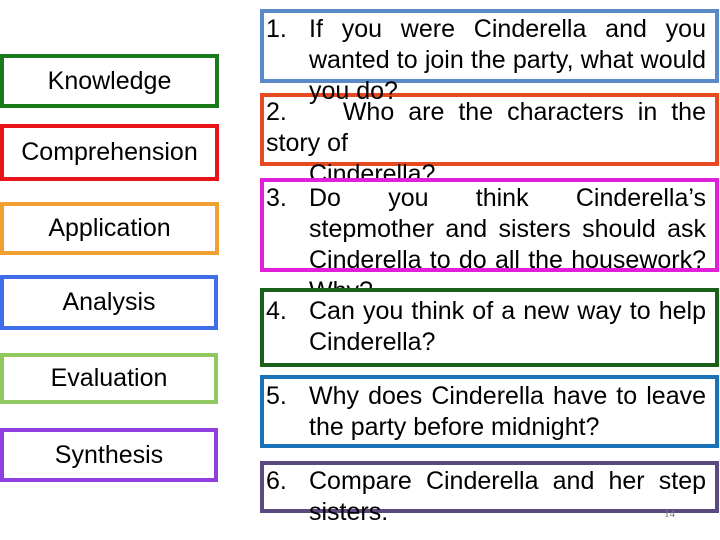 This screenshot has height=540, width=720. What do you see at coordinates (524, 112) in the screenshot?
I see `question-text: Who are the characters in the` at bounding box center [524, 112].